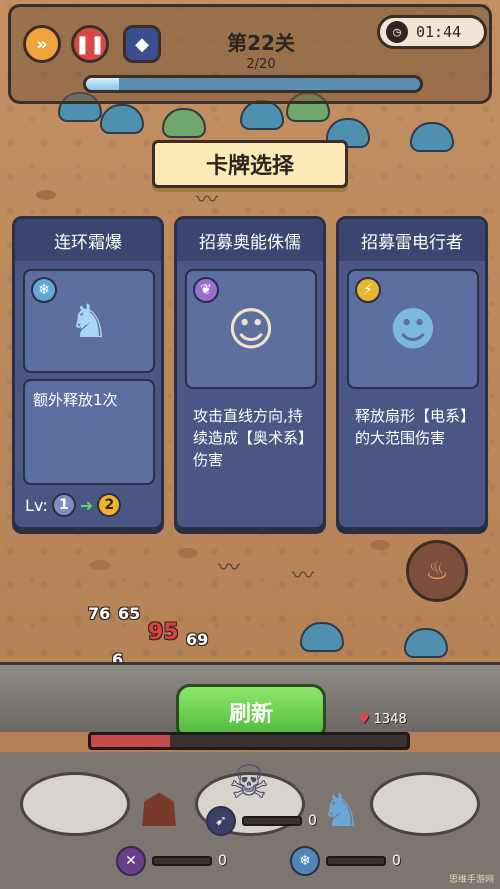 The image size is (500, 889). I want to click on card-chain-frost: 连环霜爆 ❄ ♞ 额外释放1次 Lv: 1 ➜ 2, so click(88, 373).